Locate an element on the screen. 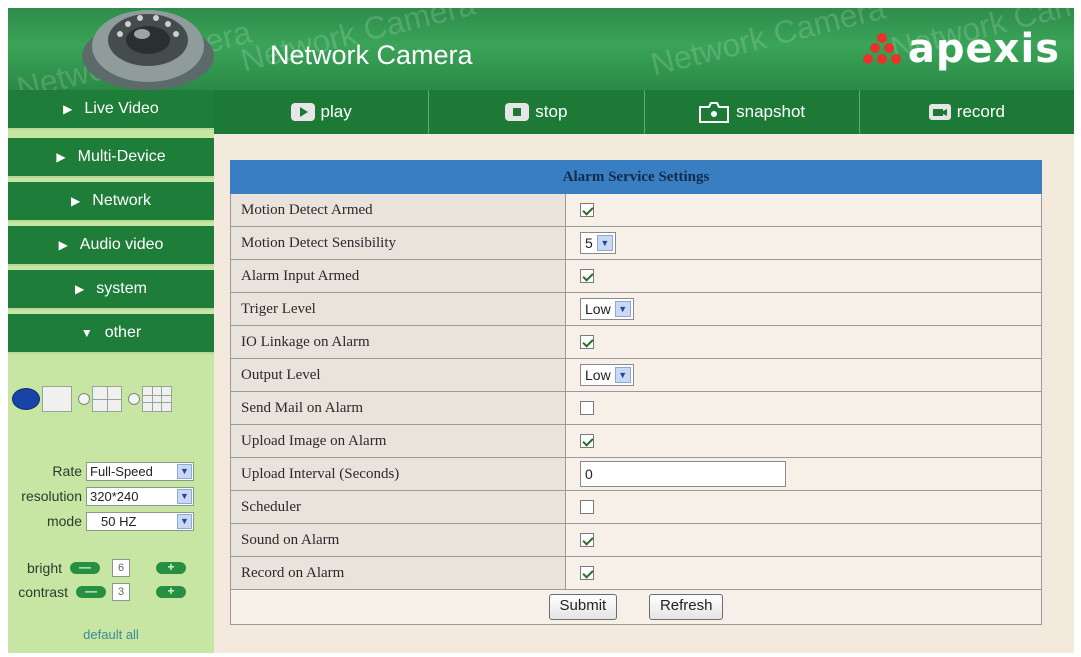 The image size is (1081, 657). row-label: Output Level is located at coordinates (398, 375).